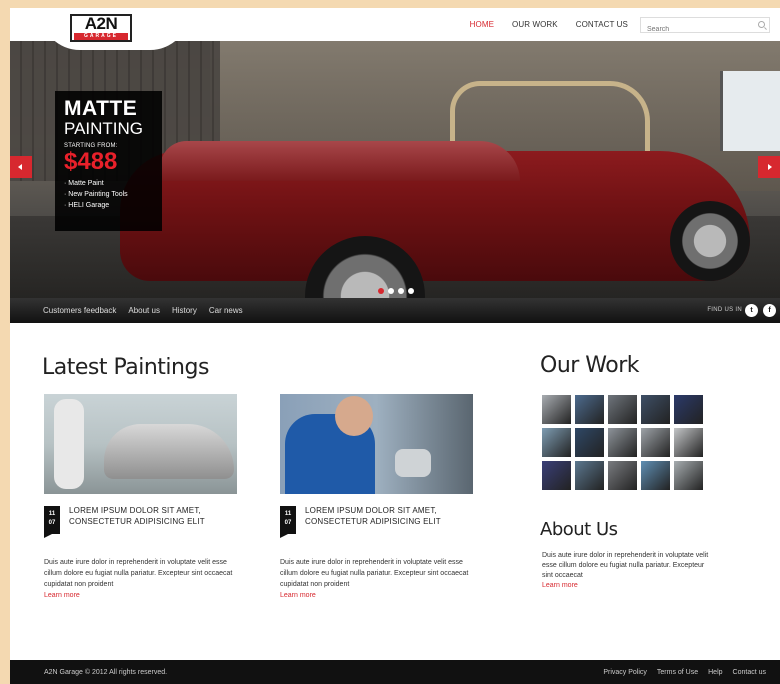 The image size is (780, 684). I want to click on our-work-heading: Our Work, so click(590, 365).